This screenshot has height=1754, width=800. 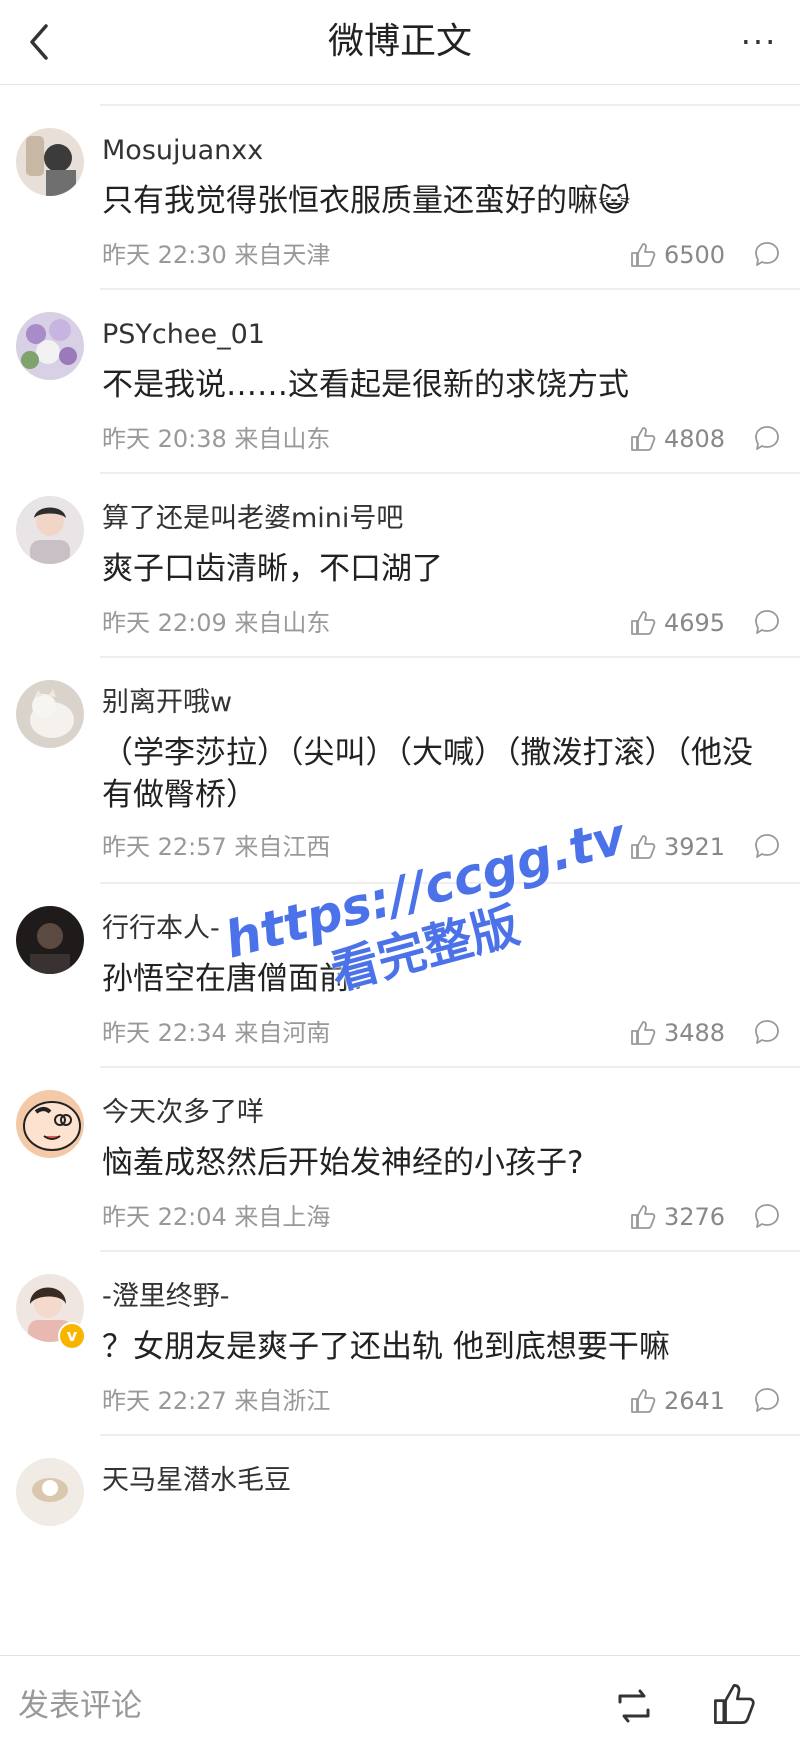 What do you see at coordinates (400, 1704) in the screenshot?
I see `bottom-action-bar: 发表评论` at bounding box center [400, 1704].